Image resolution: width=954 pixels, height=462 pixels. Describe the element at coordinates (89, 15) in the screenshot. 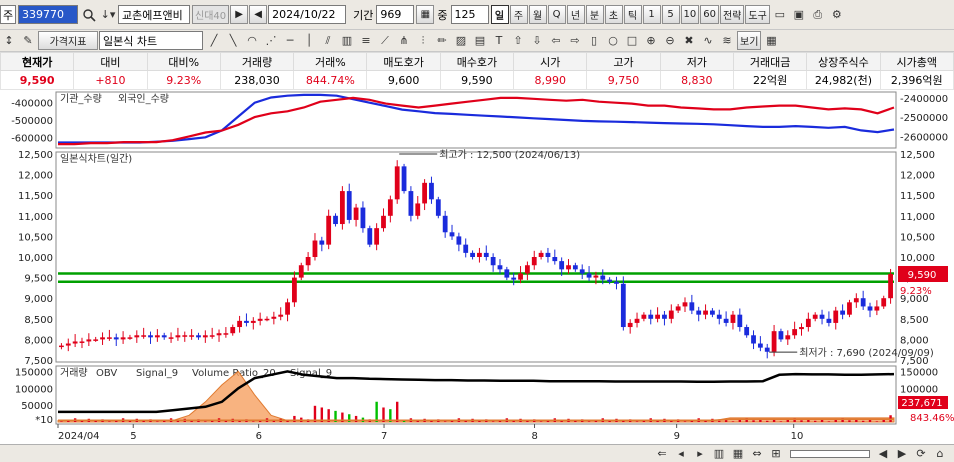

I see `search-icon` at that location.